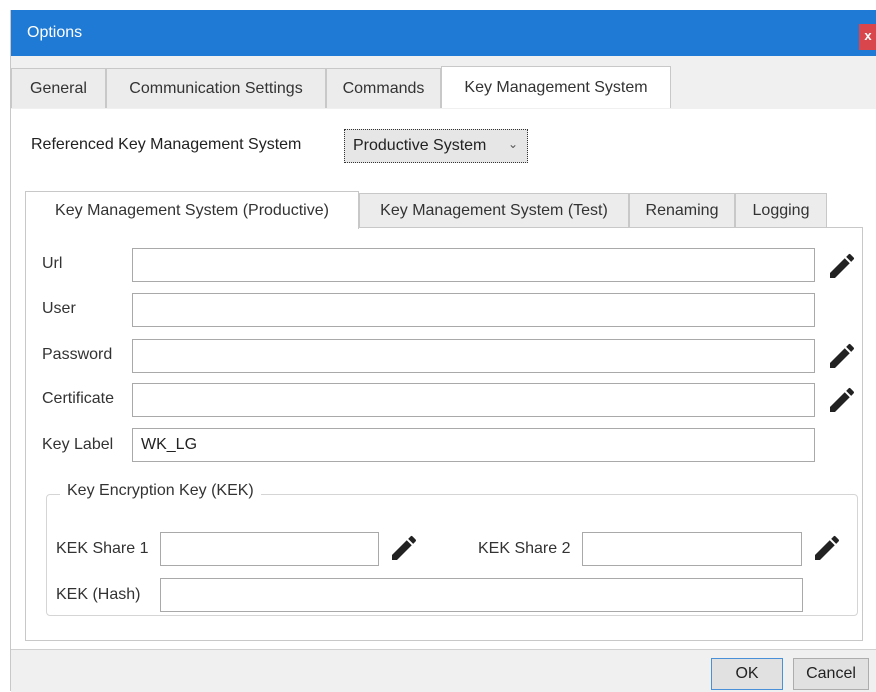  What do you see at coordinates (98, 594) in the screenshot?
I see `kek-hash-label: KEK (Hash)` at bounding box center [98, 594].